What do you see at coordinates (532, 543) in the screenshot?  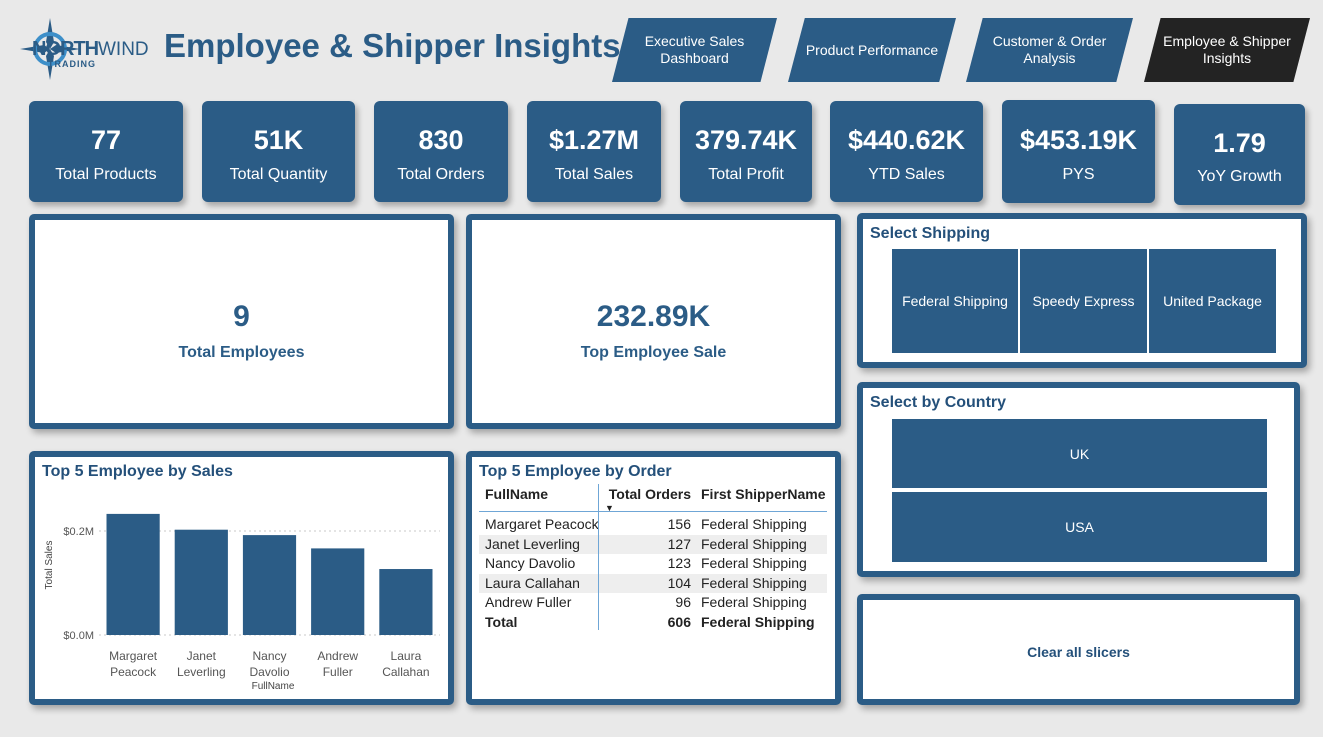 I see `cell-name: Janet Leverling` at bounding box center [532, 543].